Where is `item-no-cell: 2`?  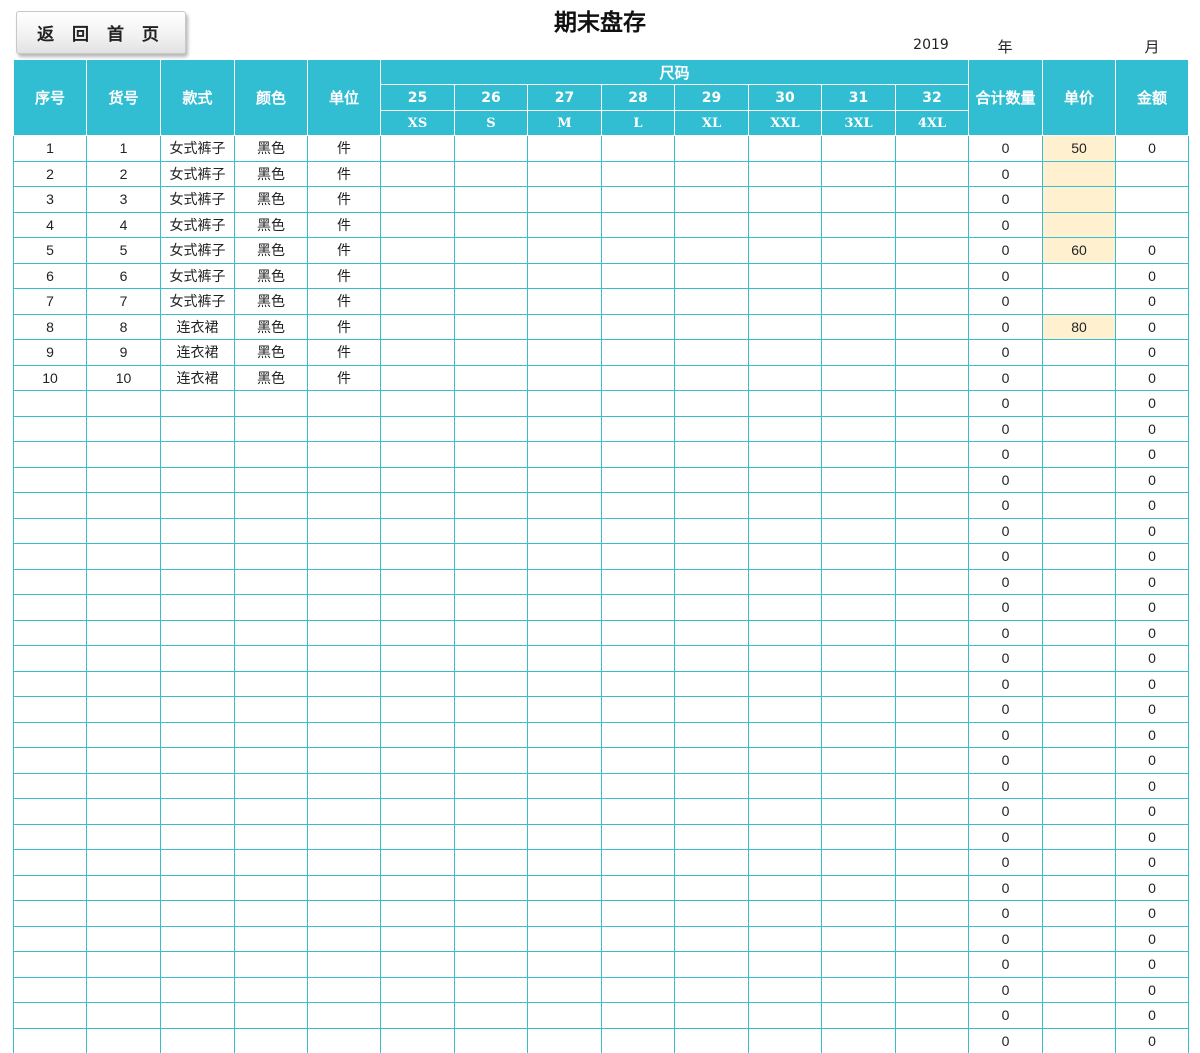 item-no-cell: 2 is located at coordinates (123, 173).